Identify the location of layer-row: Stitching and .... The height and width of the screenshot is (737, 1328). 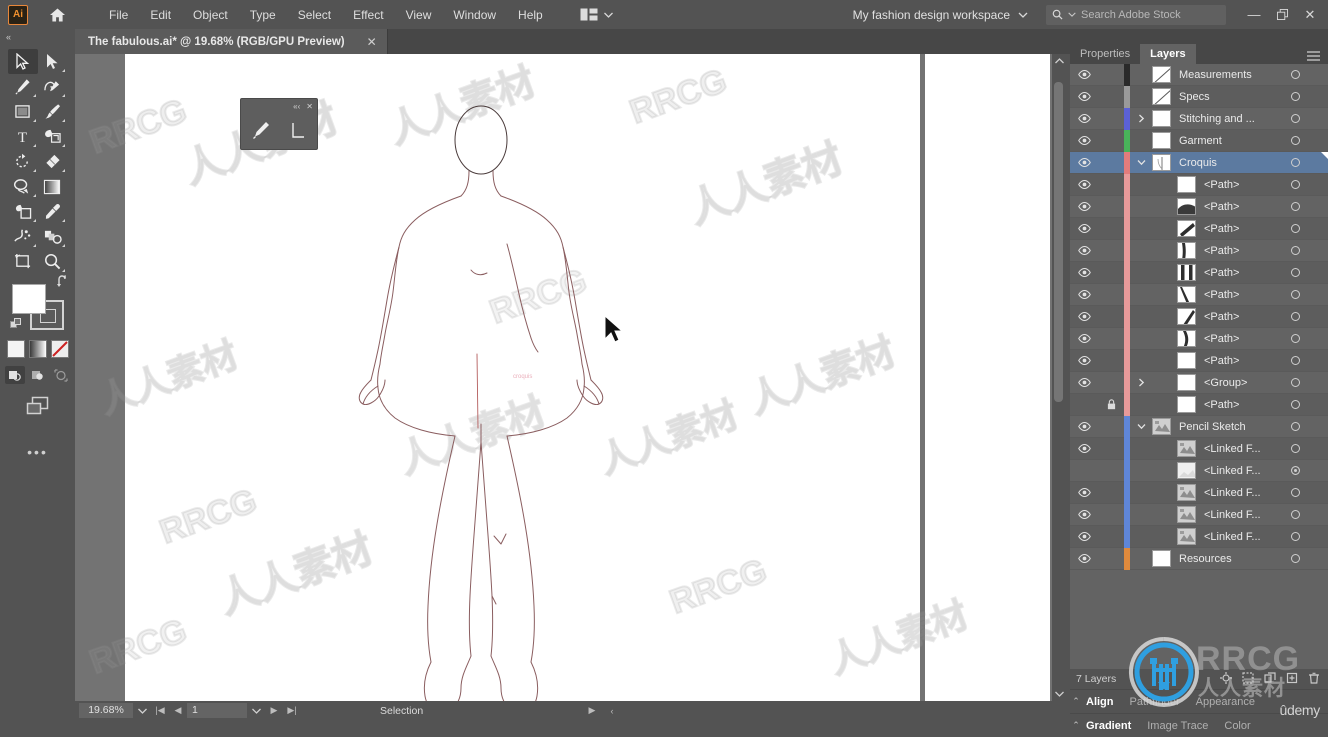
(1199, 118).